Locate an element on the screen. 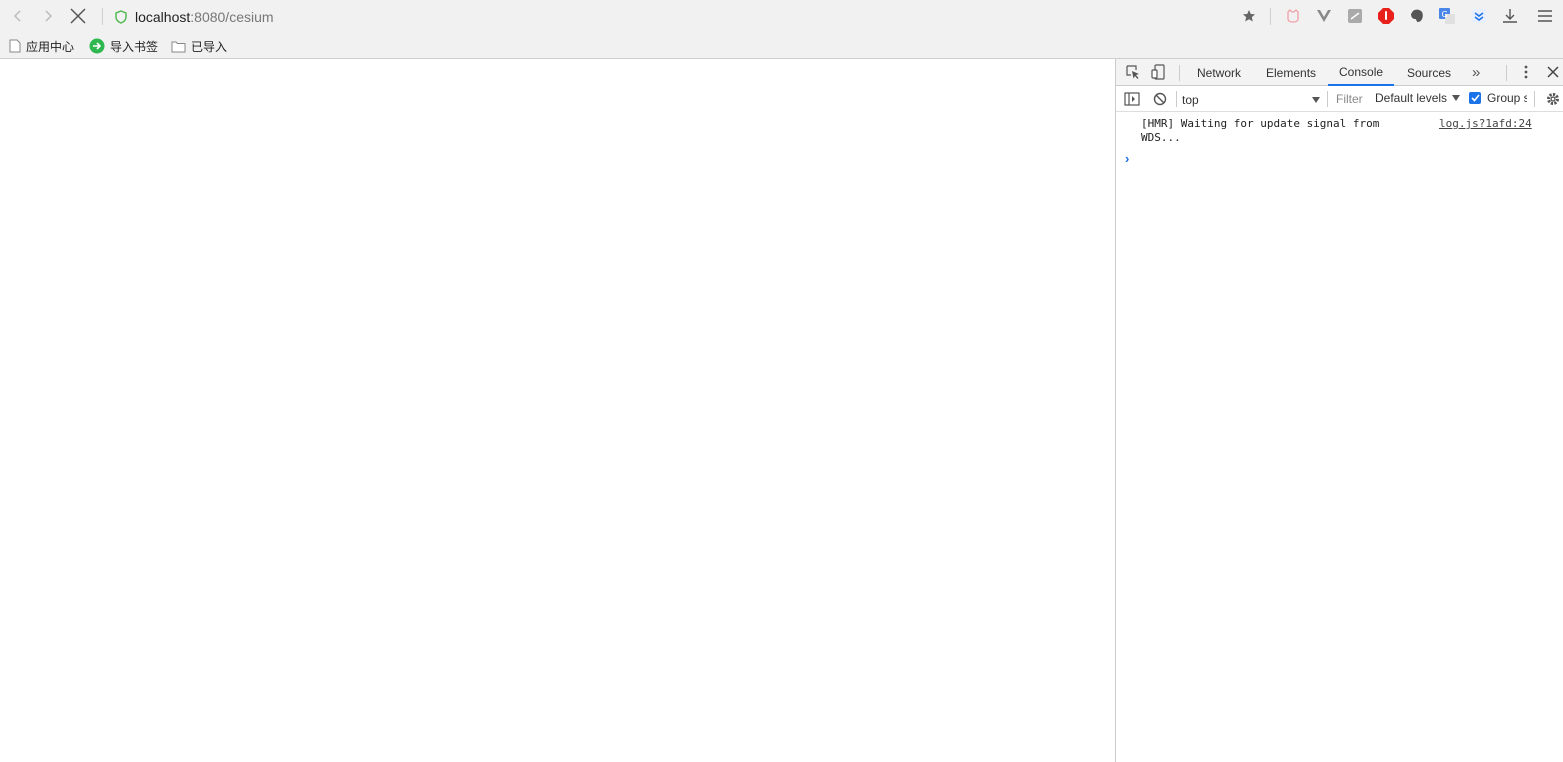 This screenshot has width=1563, height=762. bookmark-app-center: 应用中心 is located at coordinates (41, 46).